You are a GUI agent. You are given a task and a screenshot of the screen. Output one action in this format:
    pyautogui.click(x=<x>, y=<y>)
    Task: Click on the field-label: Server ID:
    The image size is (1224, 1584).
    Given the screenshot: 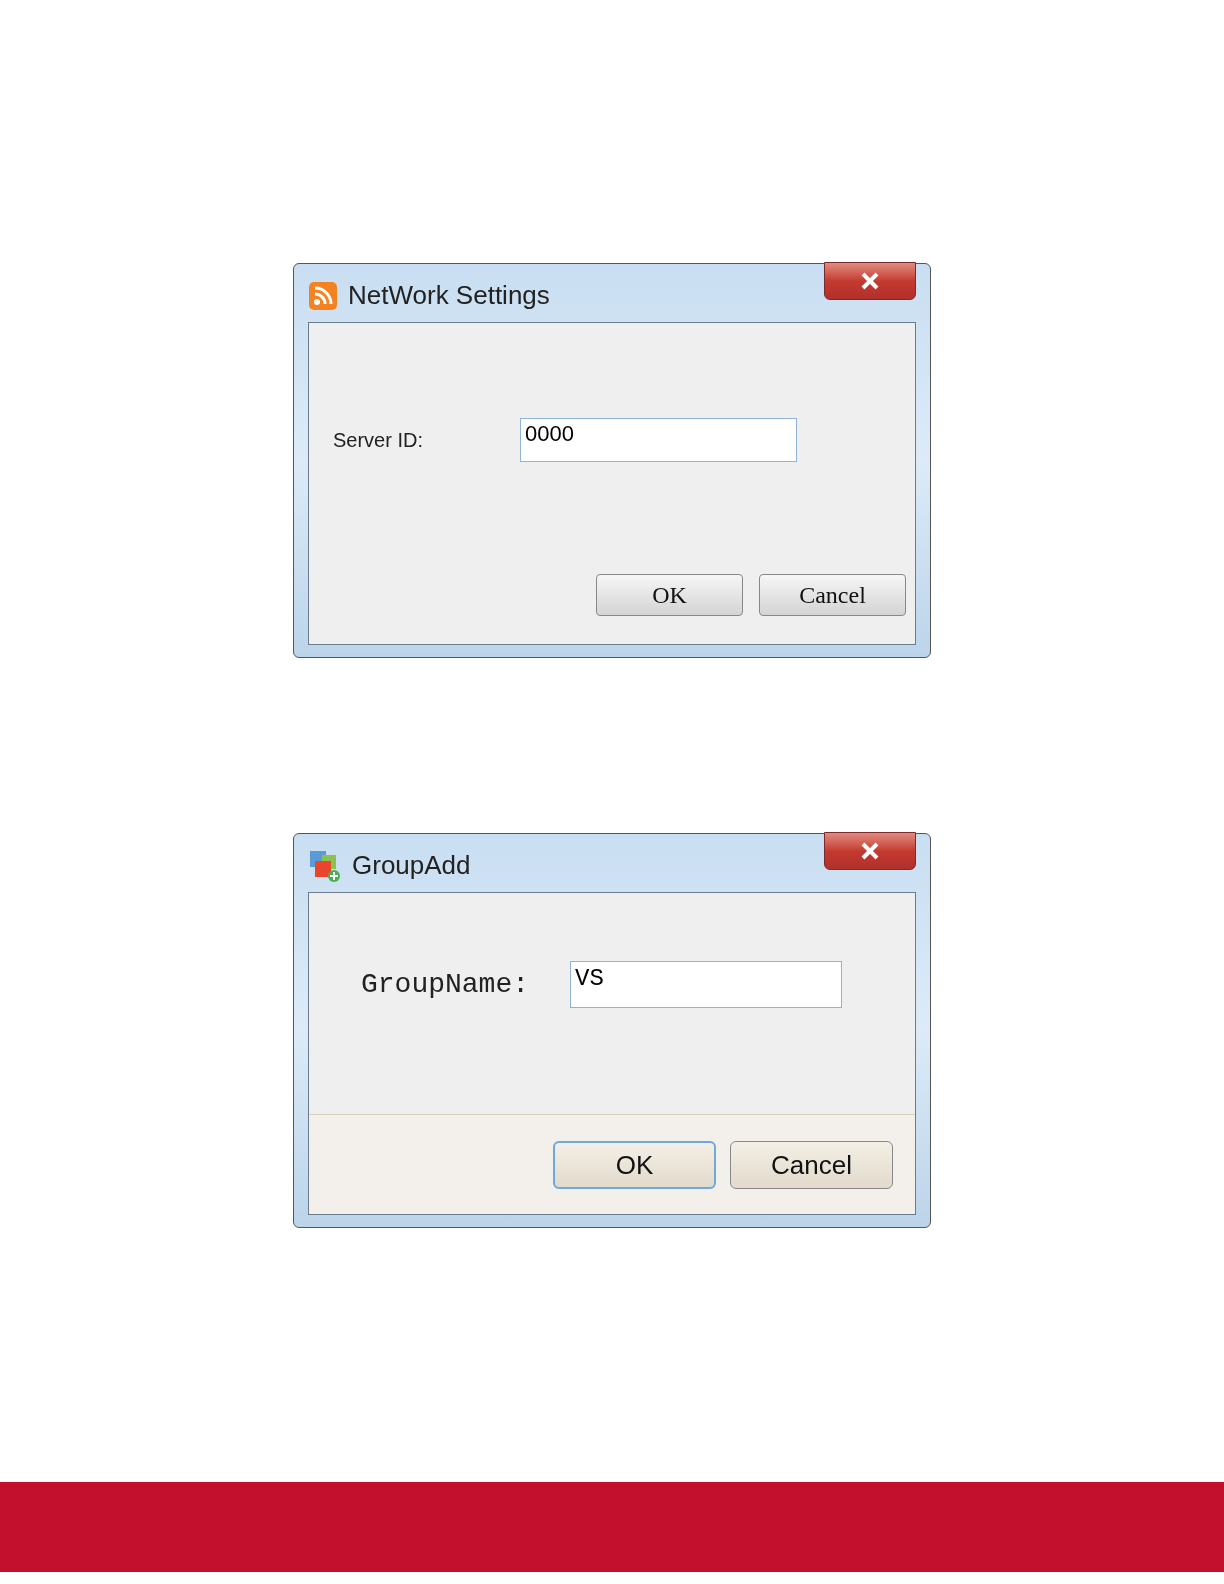 What is the action you would take?
    pyautogui.click(x=379, y=440)
    